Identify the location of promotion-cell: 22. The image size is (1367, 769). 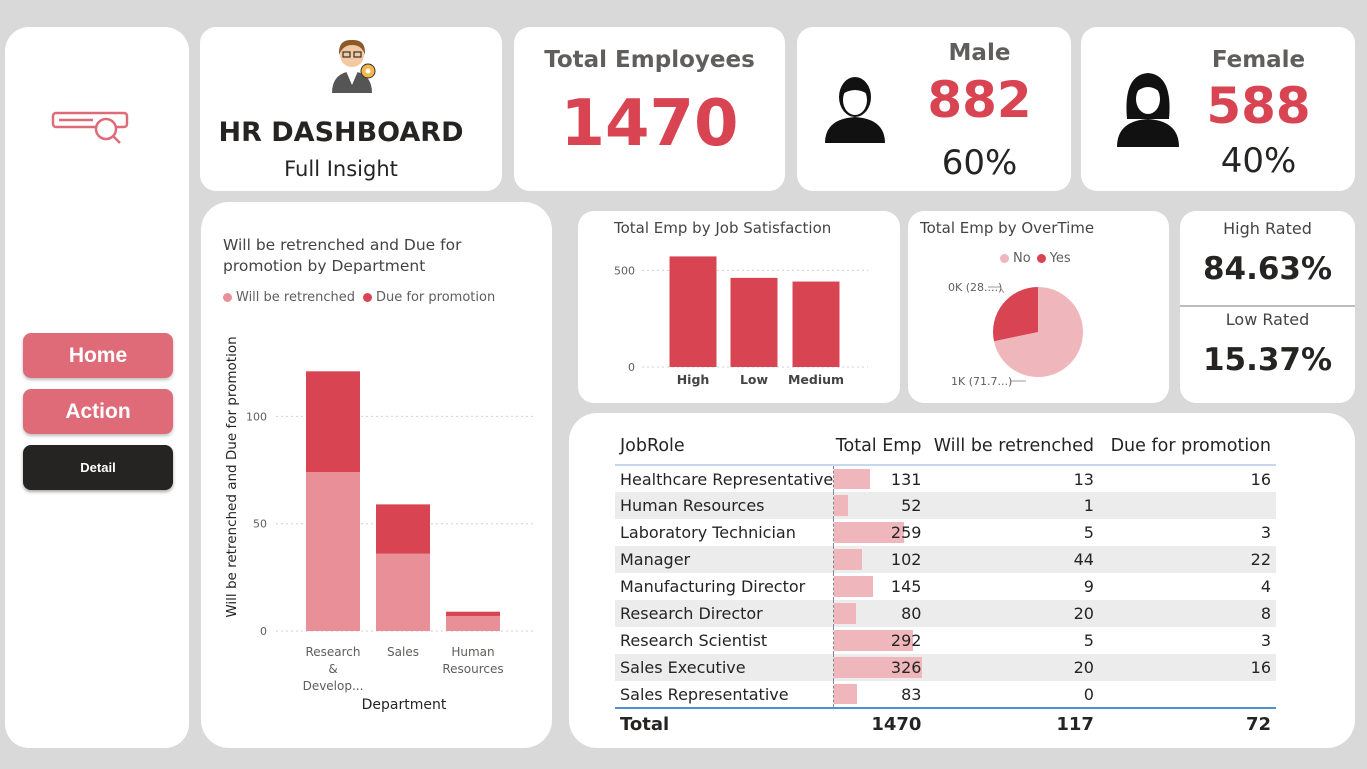
(1184, 559).